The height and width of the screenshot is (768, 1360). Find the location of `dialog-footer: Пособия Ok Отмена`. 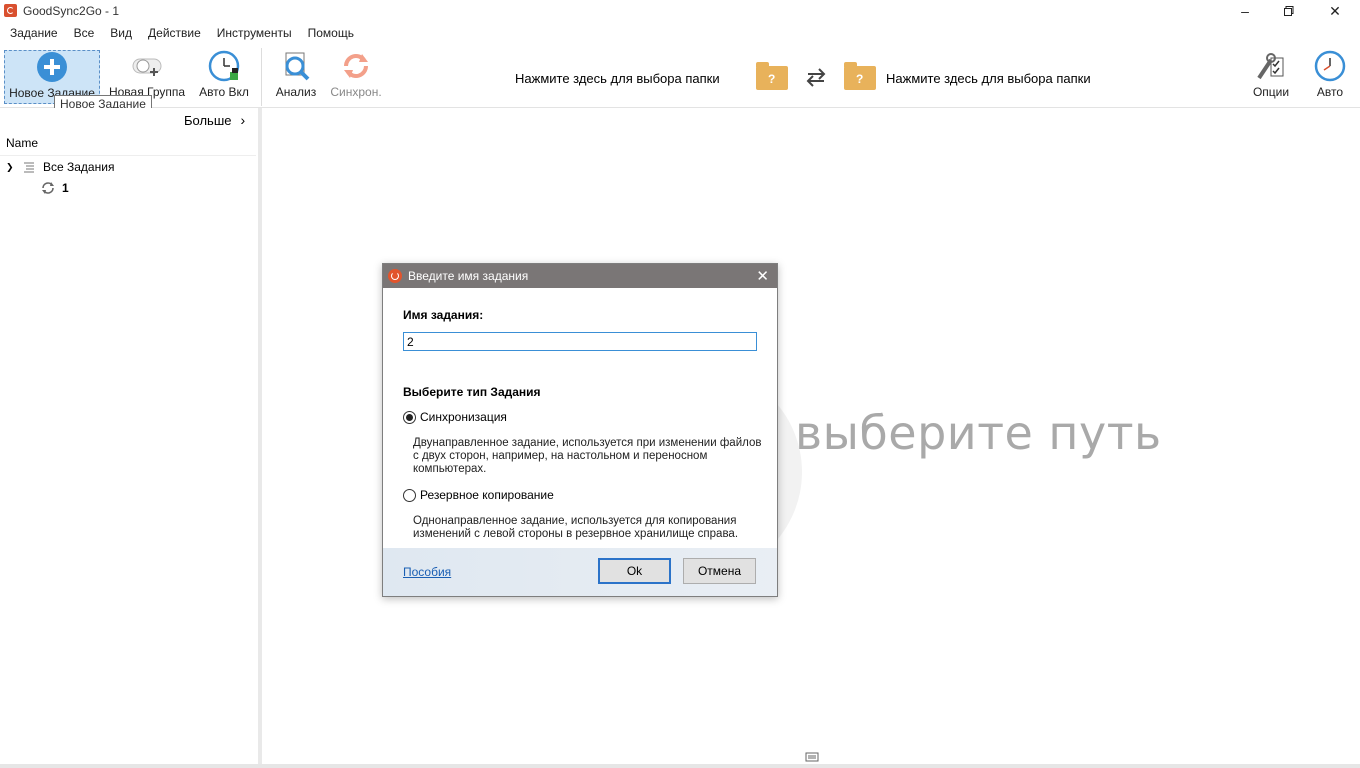

dialog-footer: Пособия Ok Отмена is located at coordinates (580, 572).